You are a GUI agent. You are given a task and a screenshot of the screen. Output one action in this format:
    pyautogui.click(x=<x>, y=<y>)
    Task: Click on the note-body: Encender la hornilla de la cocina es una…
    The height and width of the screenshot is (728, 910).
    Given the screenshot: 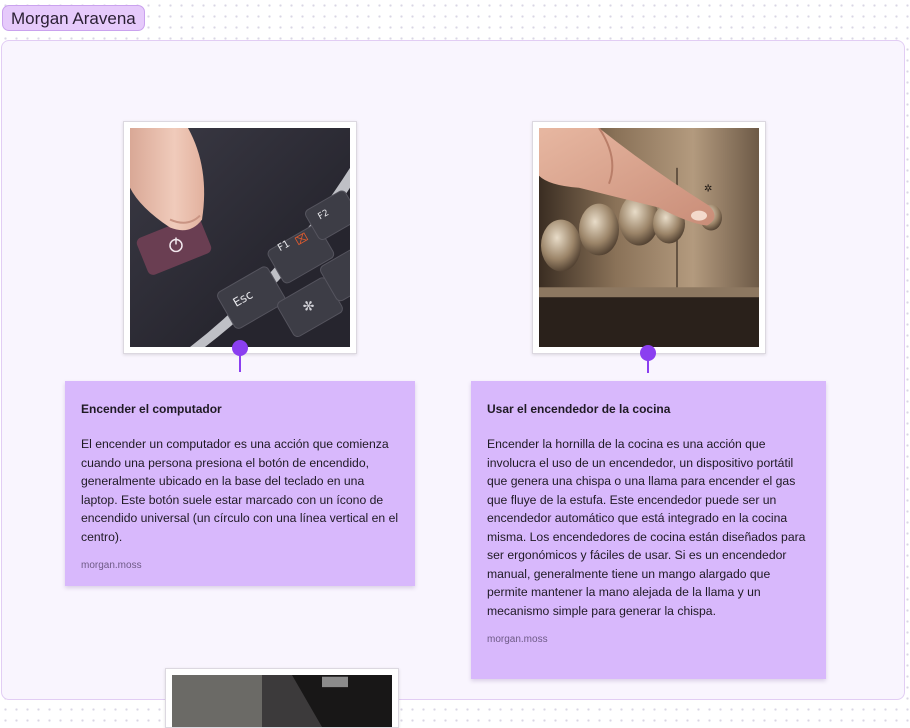 What is the action you would take?
    pyautogui.click(x=646, y=527)
    